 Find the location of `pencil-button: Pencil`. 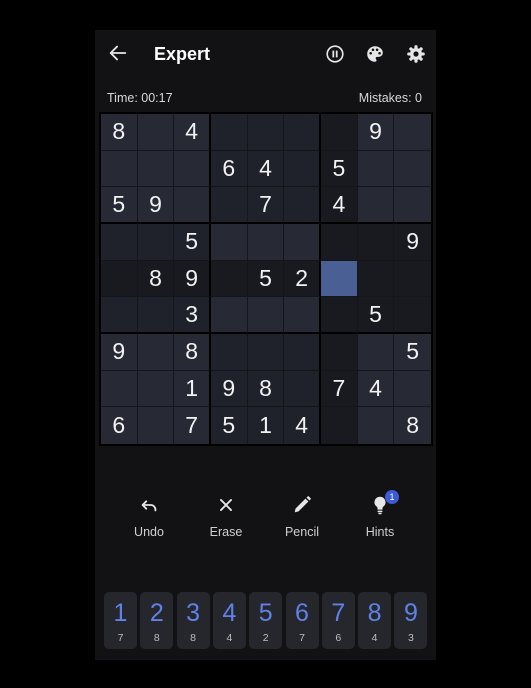

pencil-button: Pencil is located at coordinates (302, 516).